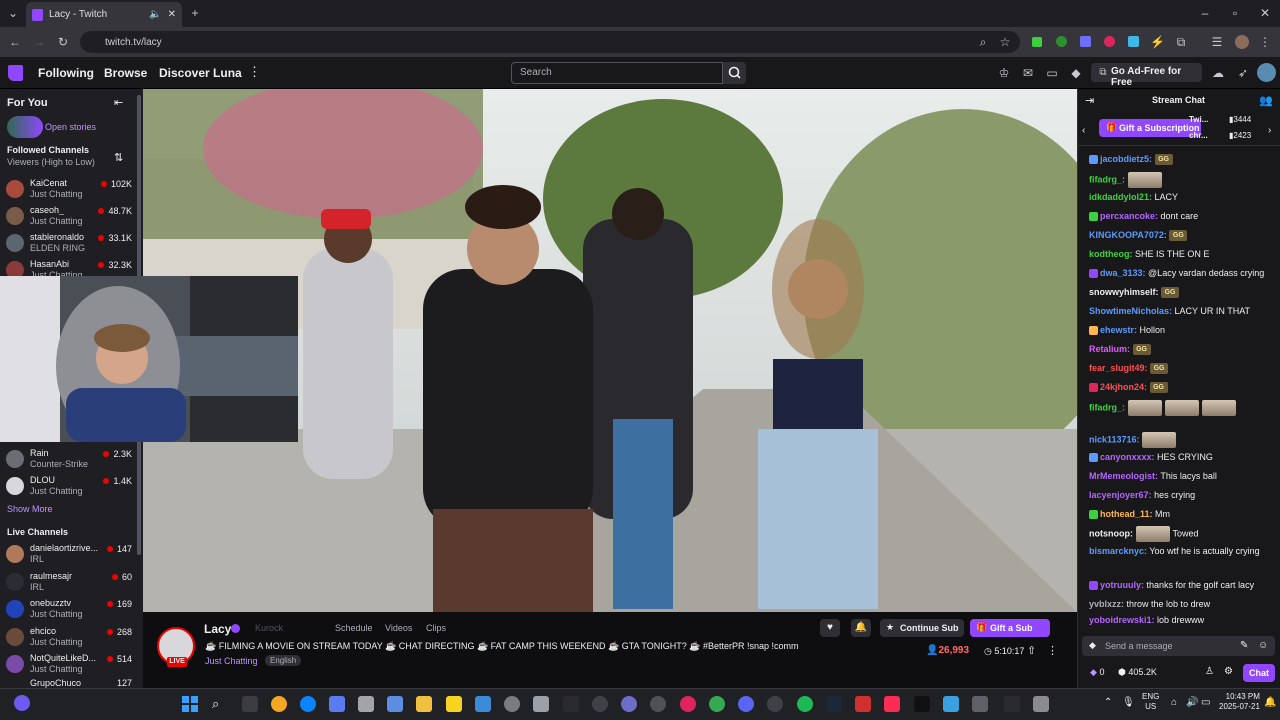 The width and height of the screenshot is (1280, 720). What do you see at coordinates (1123, 273) in the screenshot?
I see `chat-username: dwa_3133:` at bounding box center [1123, 273].